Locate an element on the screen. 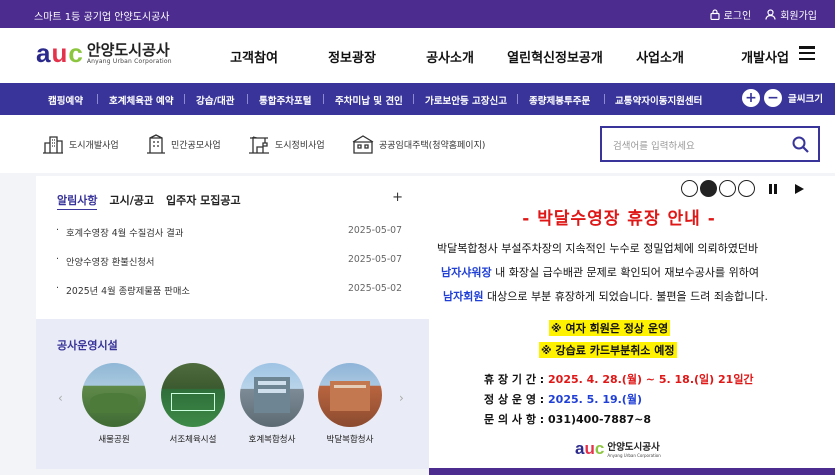 Image resolution: width=835 pixels, height=475 pixels. slide-dot-active is located at coordinates (708, 188).